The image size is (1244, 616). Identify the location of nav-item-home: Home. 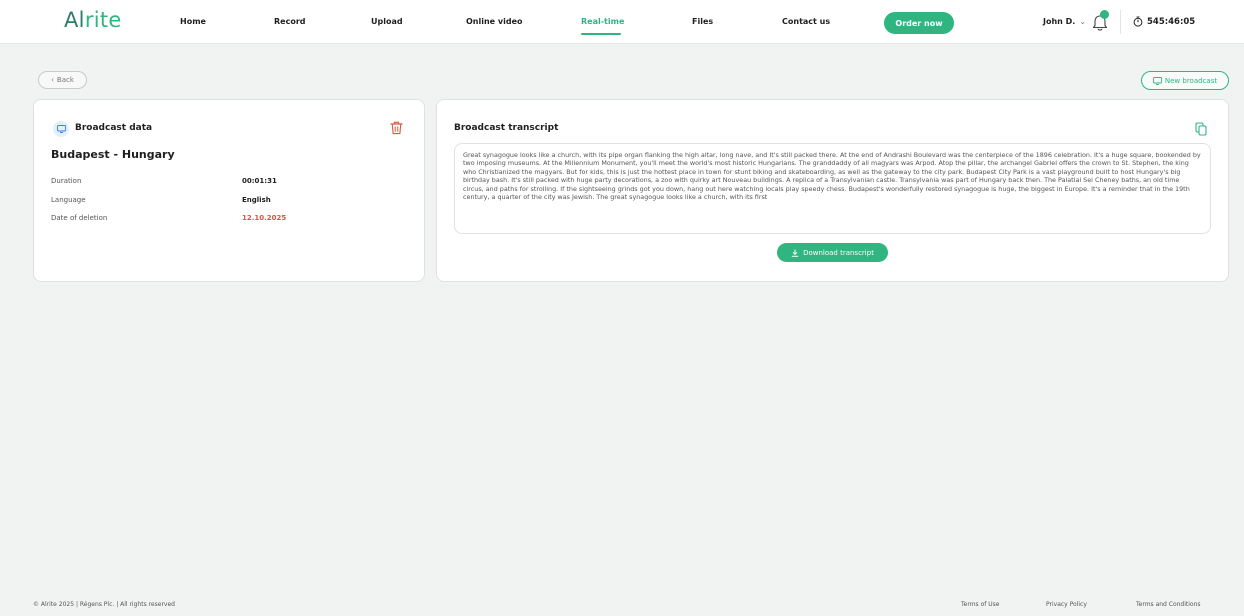
(193, 21).